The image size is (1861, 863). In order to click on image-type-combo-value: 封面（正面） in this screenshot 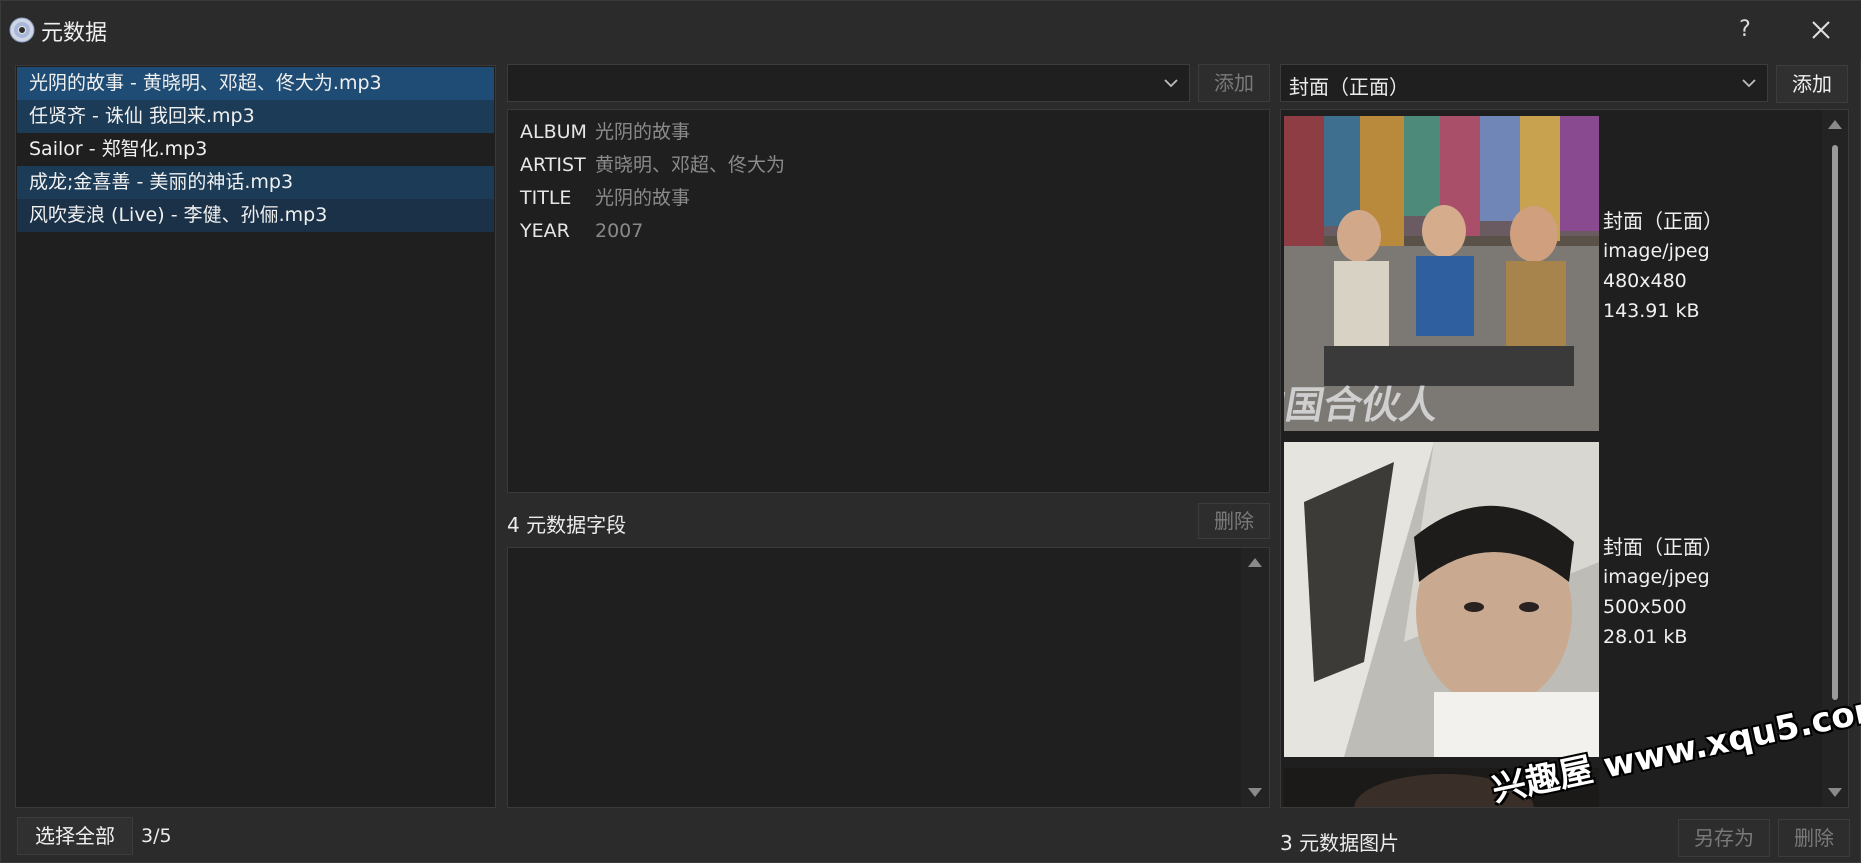, I will do `click(1349, 87)`.